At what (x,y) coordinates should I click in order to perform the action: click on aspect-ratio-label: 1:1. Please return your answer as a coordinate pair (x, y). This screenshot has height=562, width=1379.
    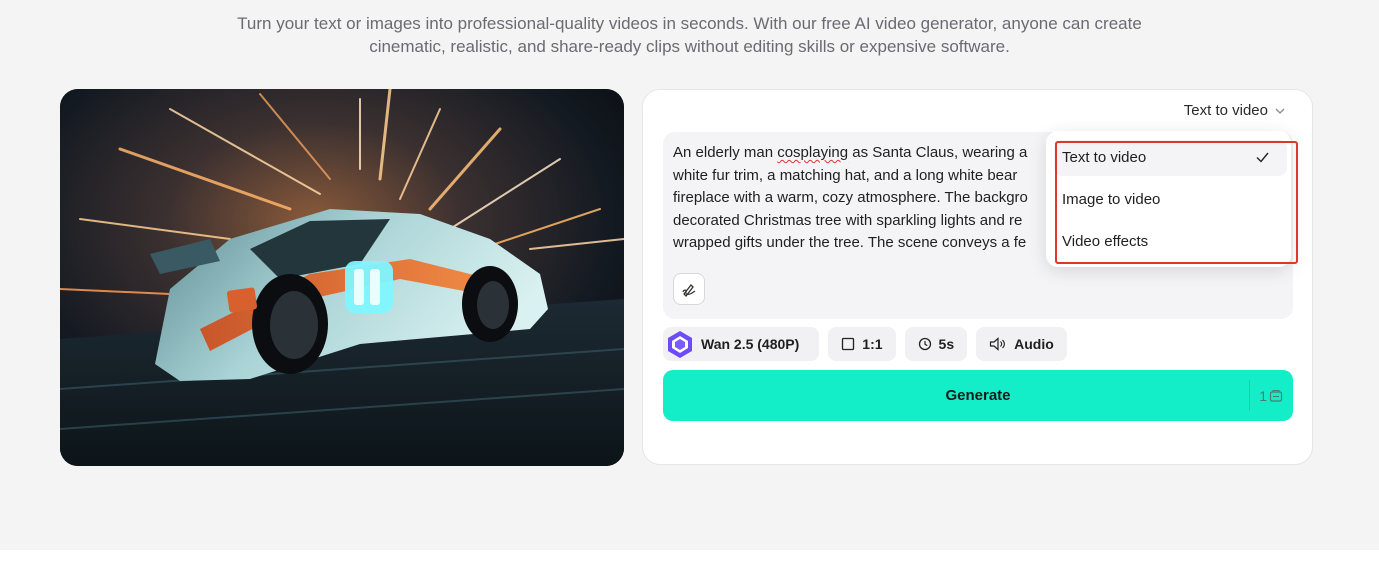
    Looking at the image, I should click on (872, 344).